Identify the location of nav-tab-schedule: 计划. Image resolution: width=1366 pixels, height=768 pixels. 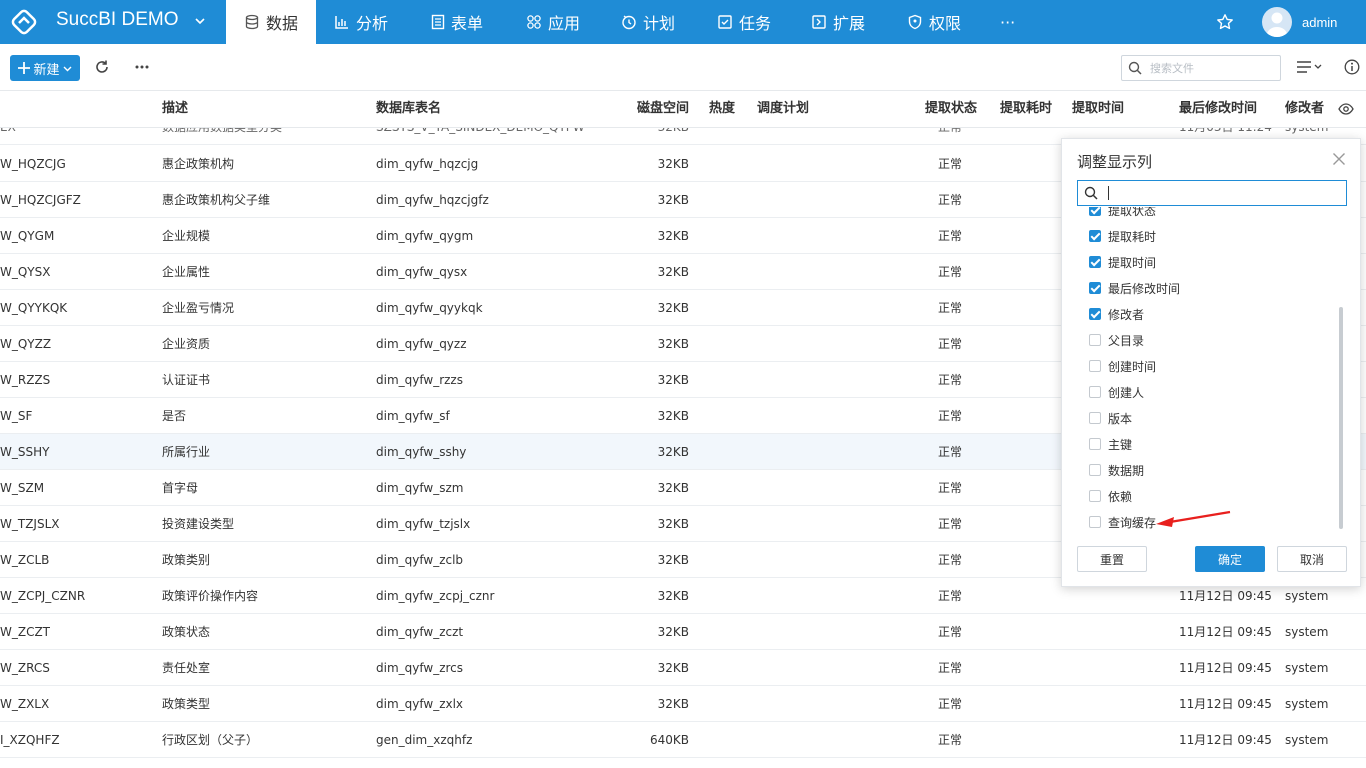
(648, 22).